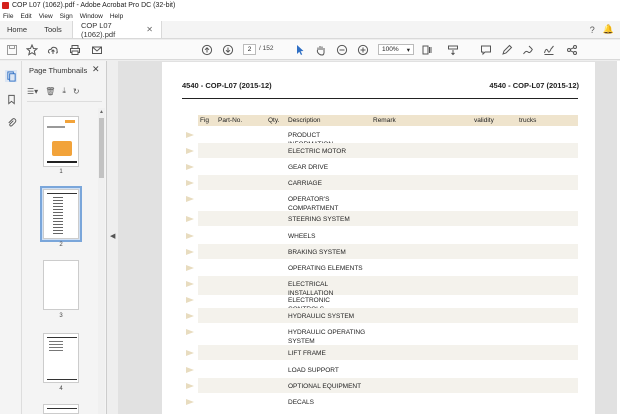  I want to click on envelope-icon, so click(97, 50).